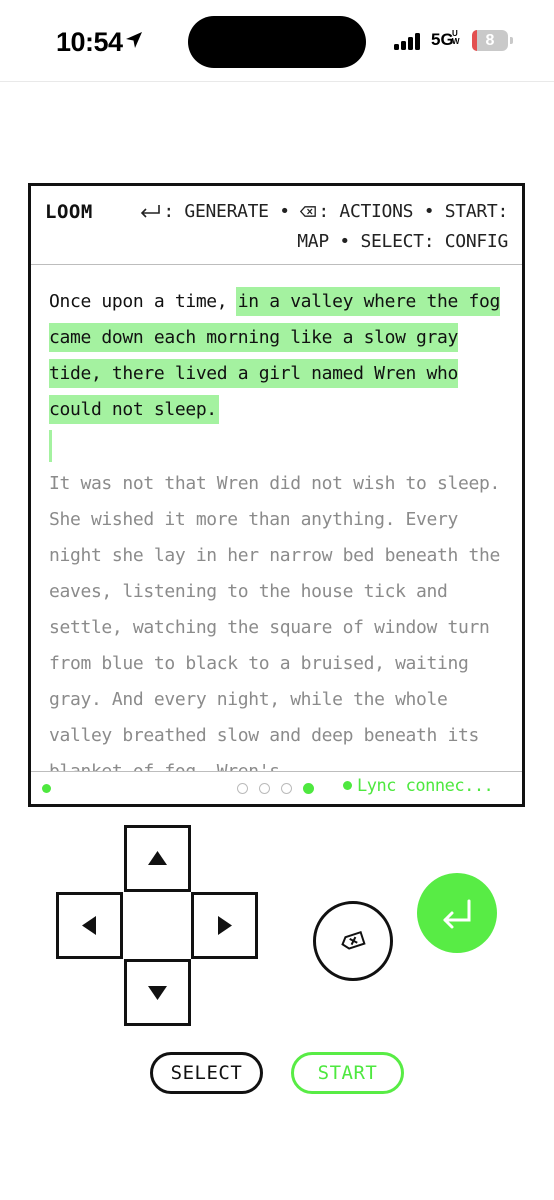 The width and height of the screenshot is (554, 1200). I want to click on battery-icon: 8, so click(490, 40).